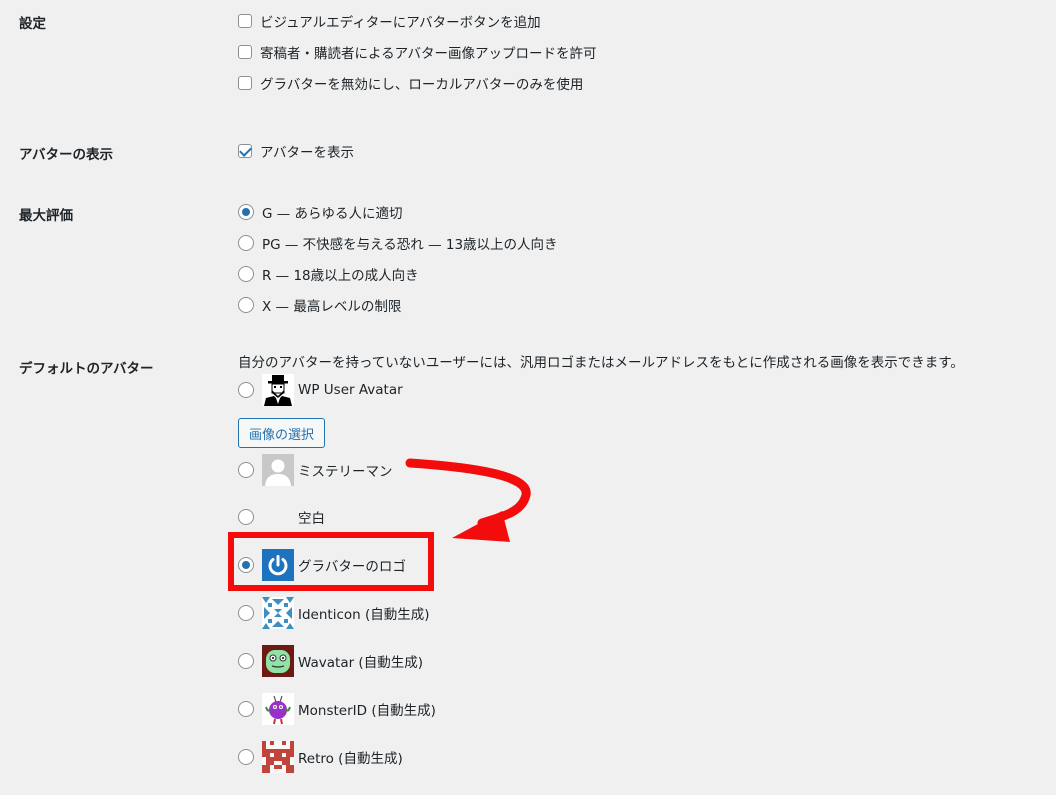 The height and width of the screenshot is (795, 1056). What do you see at coordinates (340, 276) in the screenshot?
I see `option-label: R — 18歳以上の成人向き` at bounding box center [340, 276].